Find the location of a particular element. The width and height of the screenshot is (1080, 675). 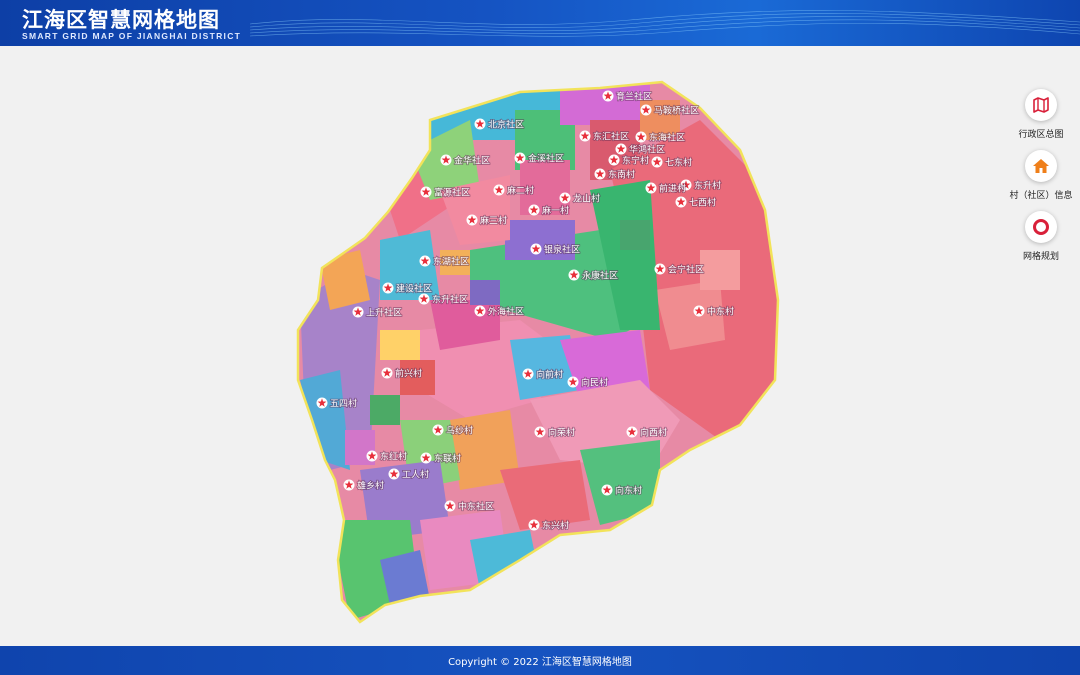

village-marker: 中东社区 is located at coordinates (469, 506).